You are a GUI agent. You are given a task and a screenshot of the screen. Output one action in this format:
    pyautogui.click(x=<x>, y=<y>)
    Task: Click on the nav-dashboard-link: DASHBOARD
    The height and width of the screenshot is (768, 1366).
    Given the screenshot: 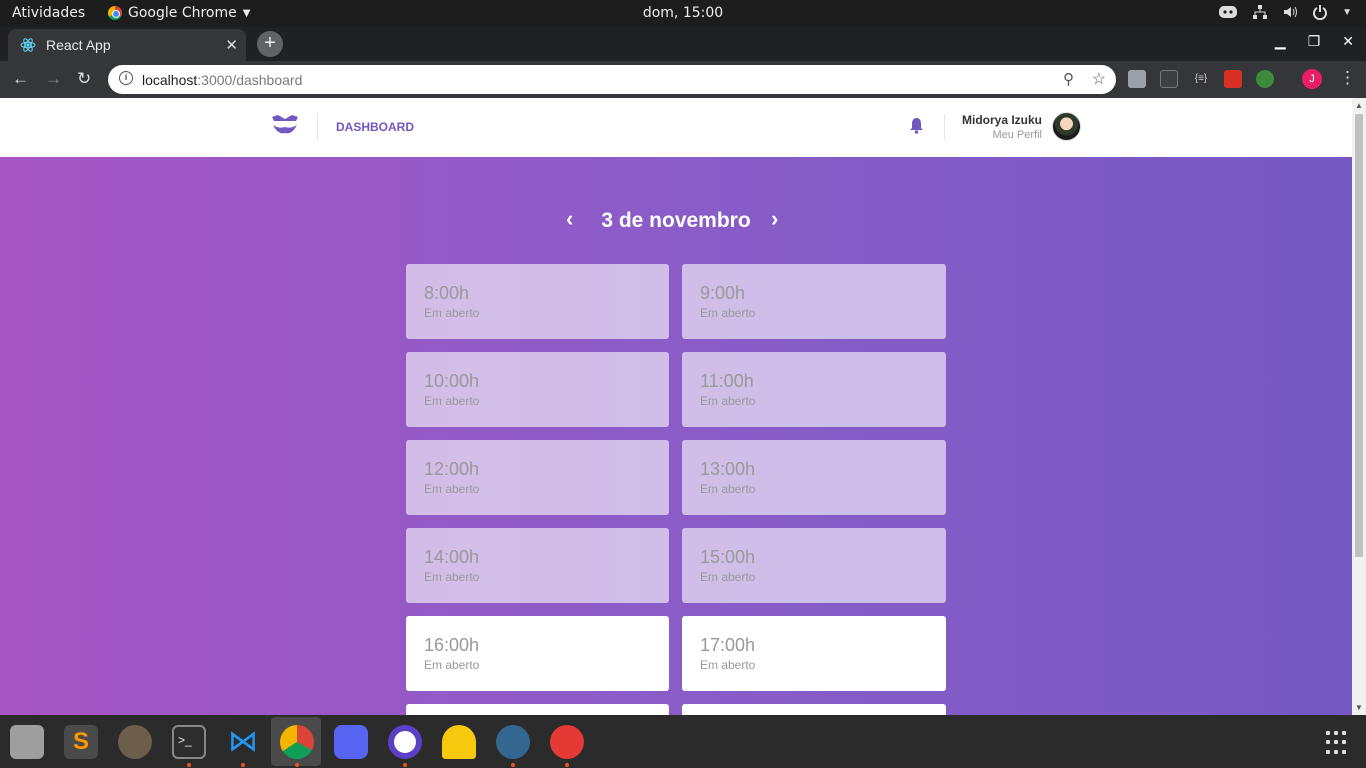 What is the action you would take?
    pyautogui.click(x=375, y=127)
    